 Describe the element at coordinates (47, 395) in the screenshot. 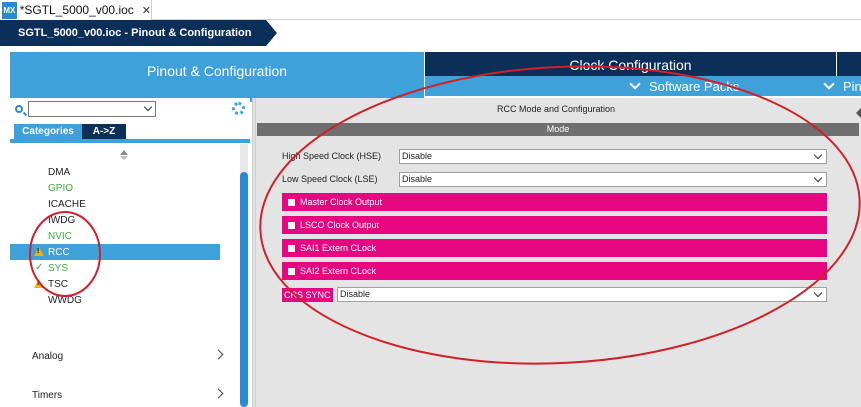

I see `section-label: Timers` at that location.